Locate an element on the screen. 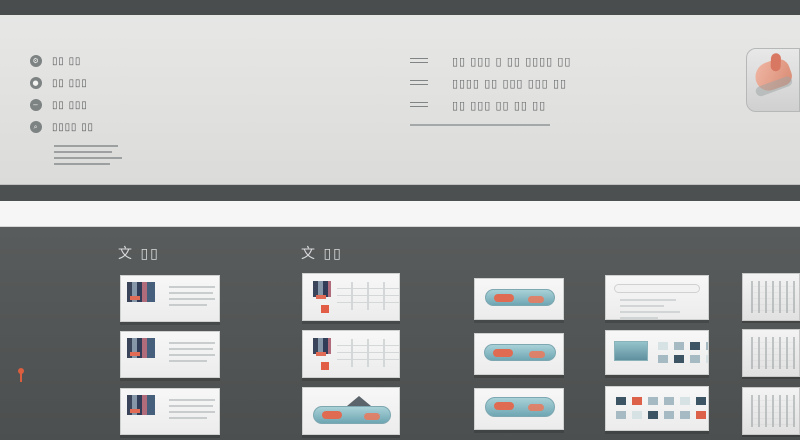  settings-icon: ⚙ is located at coordinates (36, 61).